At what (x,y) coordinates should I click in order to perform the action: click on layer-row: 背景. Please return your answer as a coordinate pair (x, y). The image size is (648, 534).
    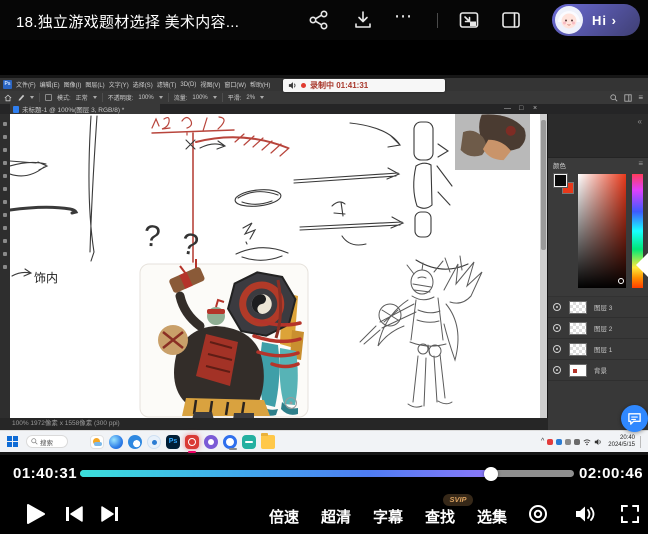
    Looking at the image, I should click on (598, 370).